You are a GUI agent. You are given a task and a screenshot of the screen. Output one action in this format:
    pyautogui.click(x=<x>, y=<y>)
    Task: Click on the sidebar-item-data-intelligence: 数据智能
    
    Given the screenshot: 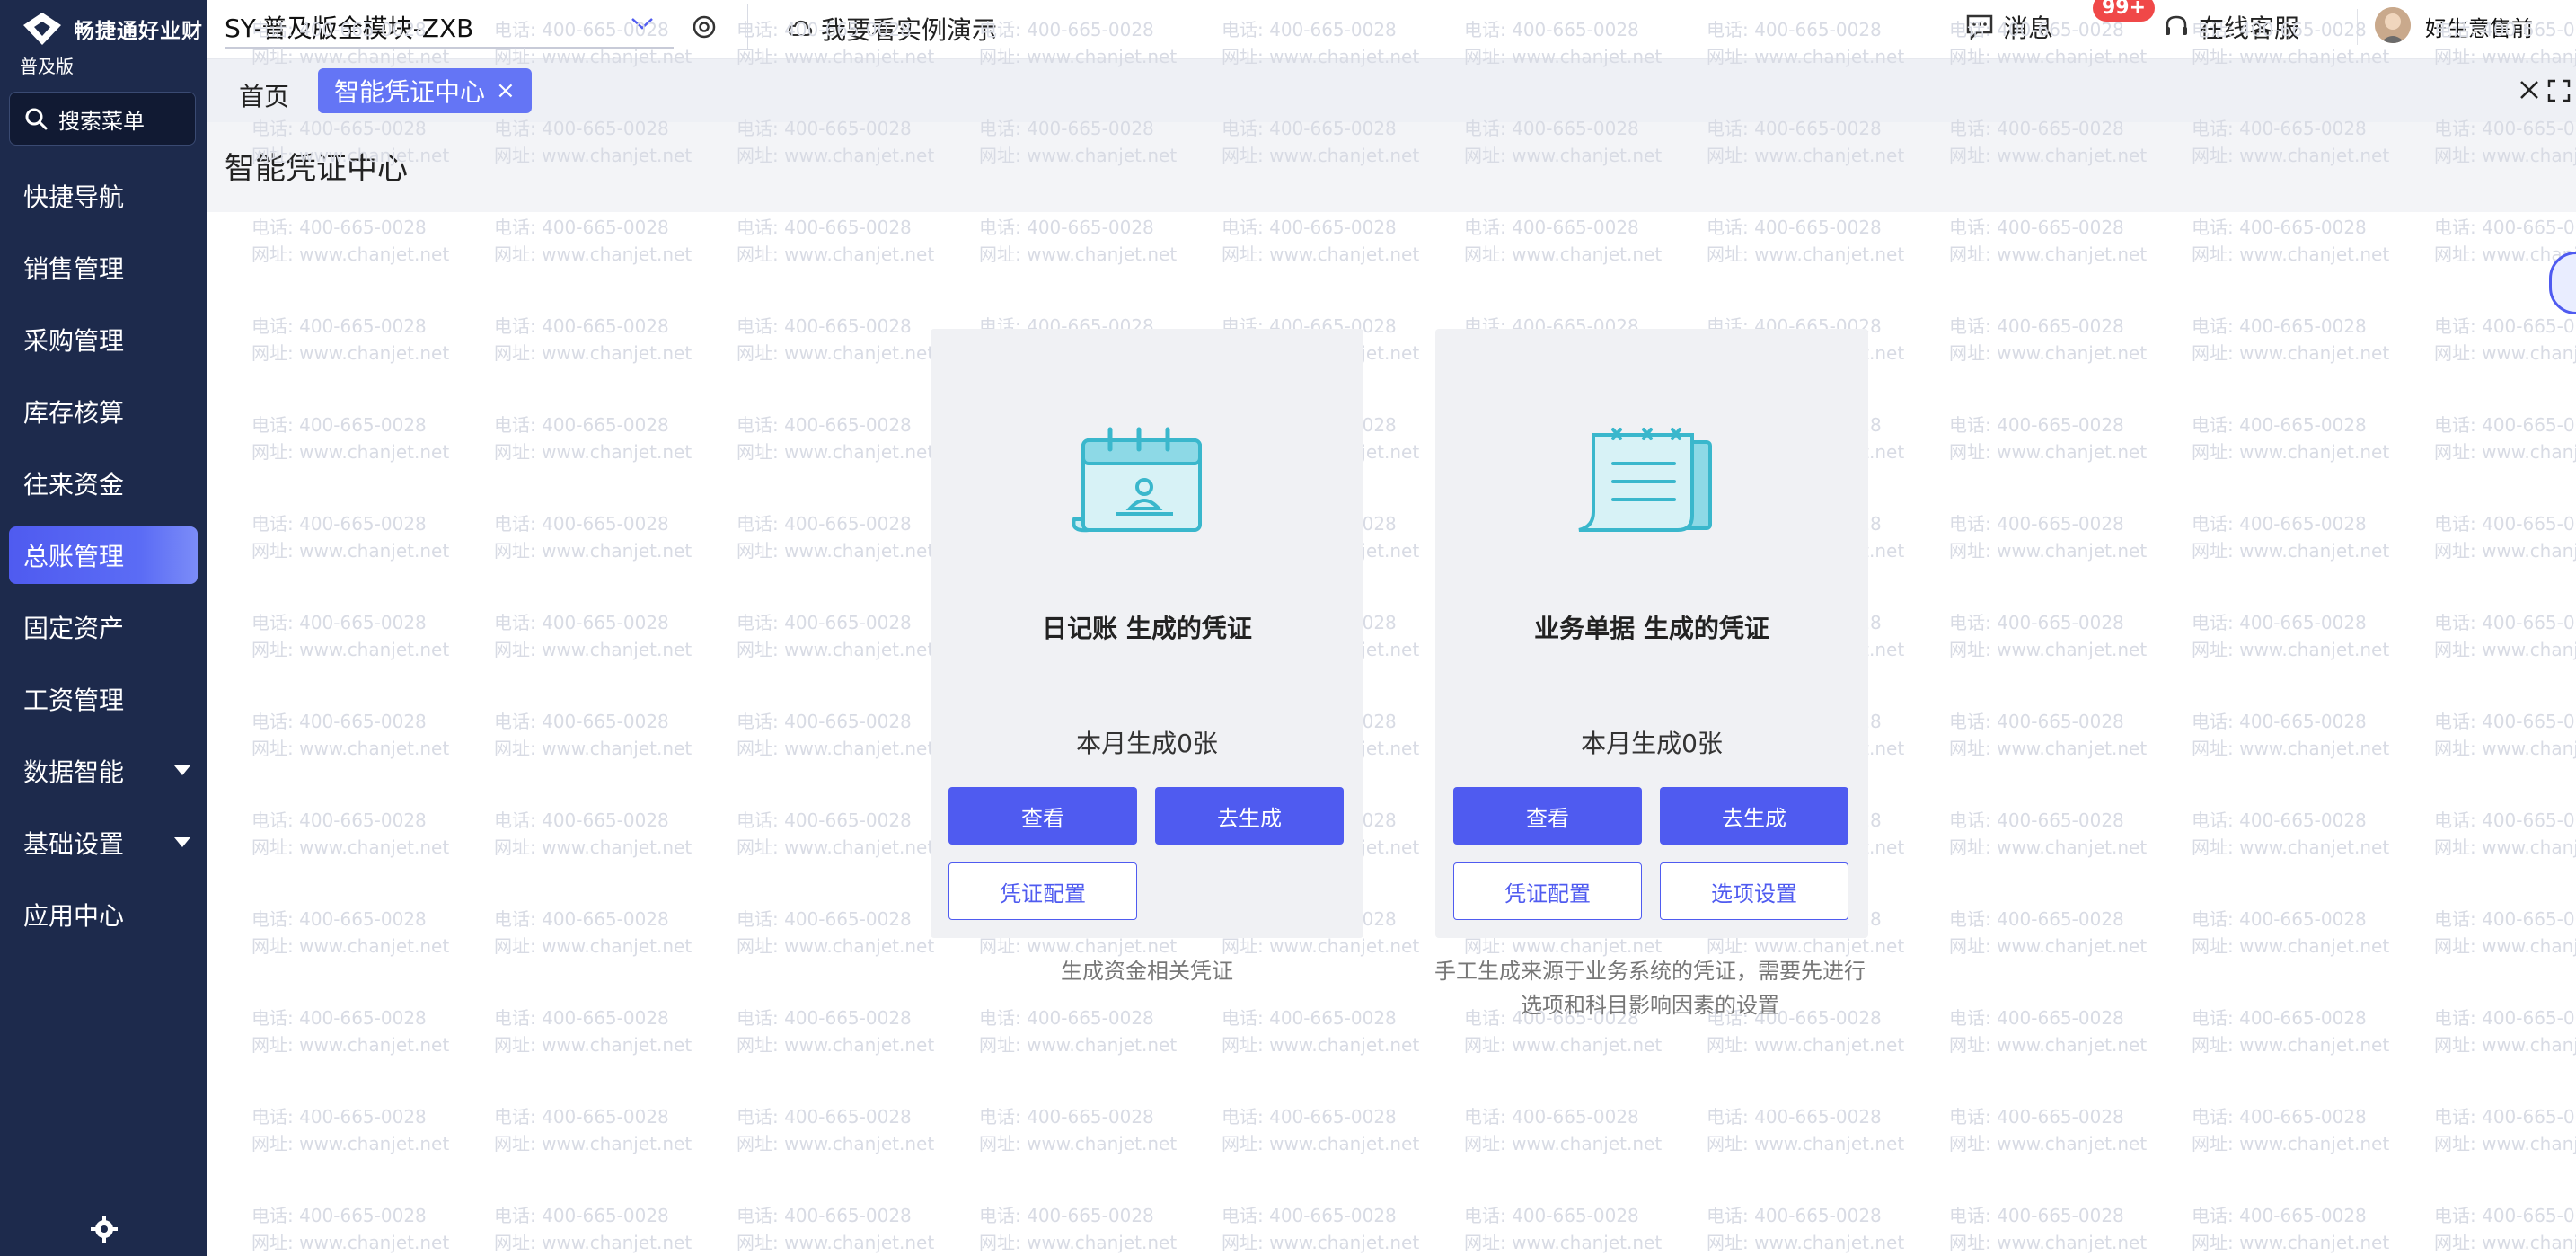 What is the action you would take?
    pyautogui.click(x=103, y=771)
    